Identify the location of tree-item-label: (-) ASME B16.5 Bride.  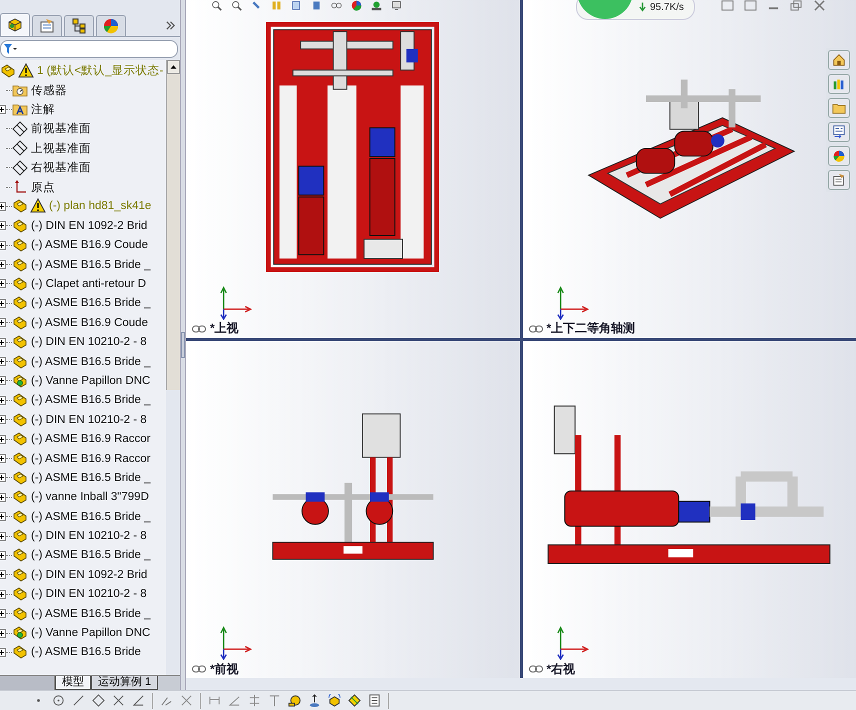
(85, 652).